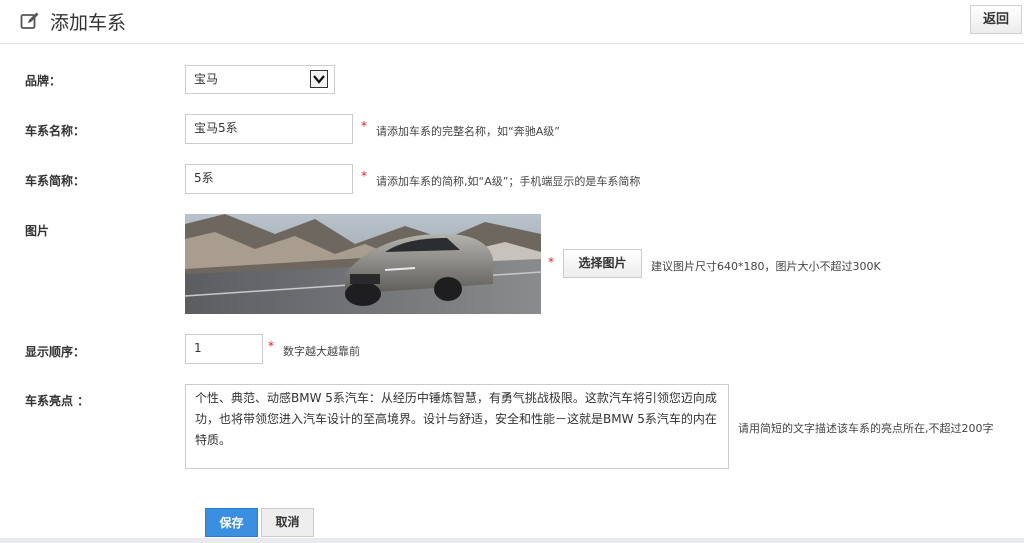 The width and height of the screenshot is (1024, 543). I want to click on short-name-label: 车系简称：, so click(55, 181).